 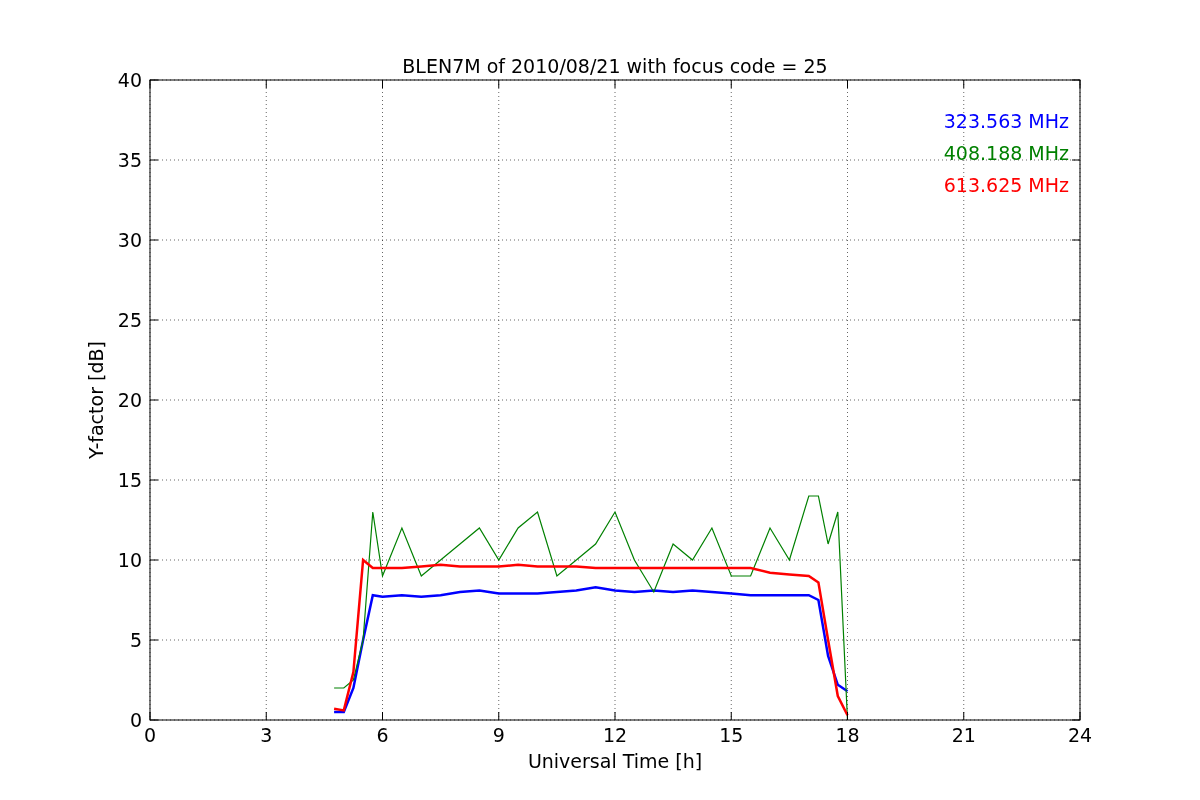 I want to click on tick-label: 20, so click(x=129, y=400).